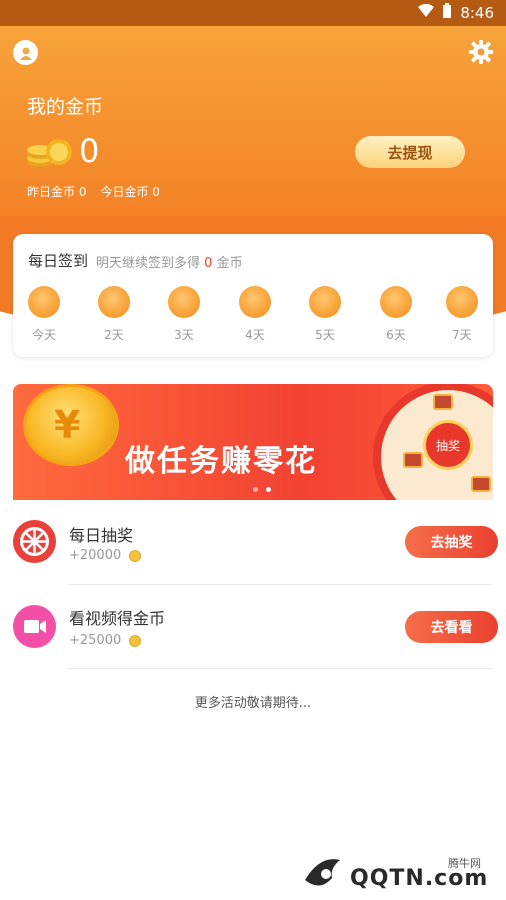  I want to click on daily-signin-card: 每日签到 明天继续签到多得 0 金币 今天 2天 3天 4天 5天 6天 7天, so click(253, 295).